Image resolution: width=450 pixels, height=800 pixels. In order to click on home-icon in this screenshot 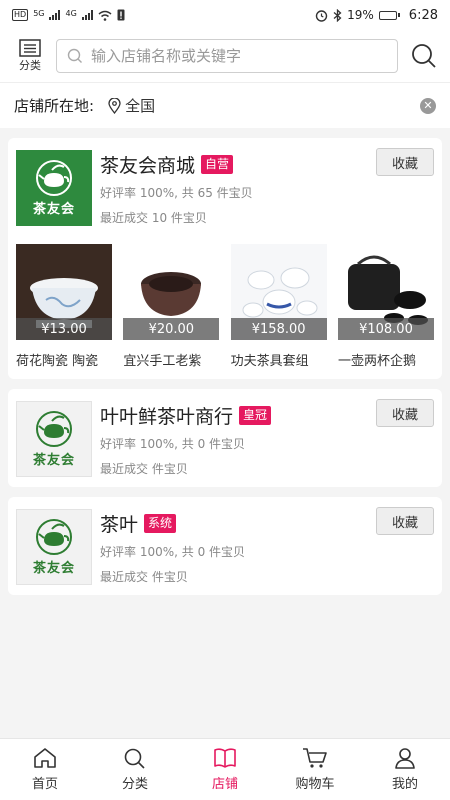, I will do `click(45, 758)`.